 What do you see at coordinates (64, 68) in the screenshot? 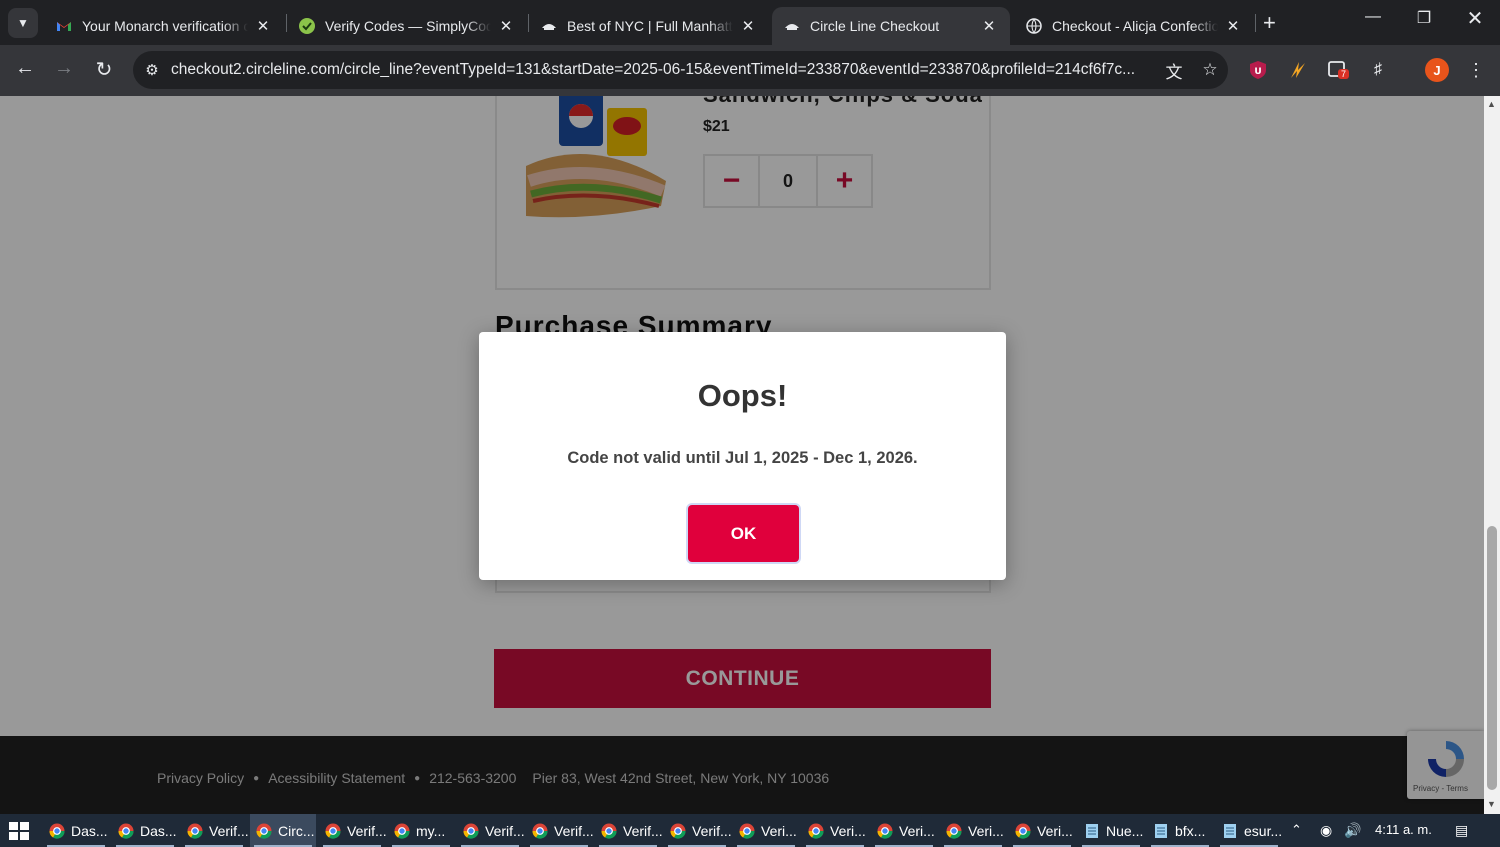
I see `forward-arrow-icon: →` at bounding box center [64, 68].